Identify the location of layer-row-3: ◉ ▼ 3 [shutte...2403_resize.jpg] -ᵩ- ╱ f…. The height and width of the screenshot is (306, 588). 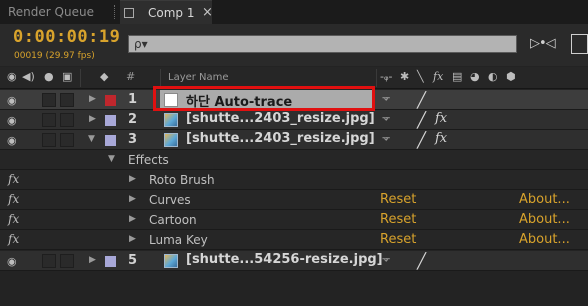
(294, 140).